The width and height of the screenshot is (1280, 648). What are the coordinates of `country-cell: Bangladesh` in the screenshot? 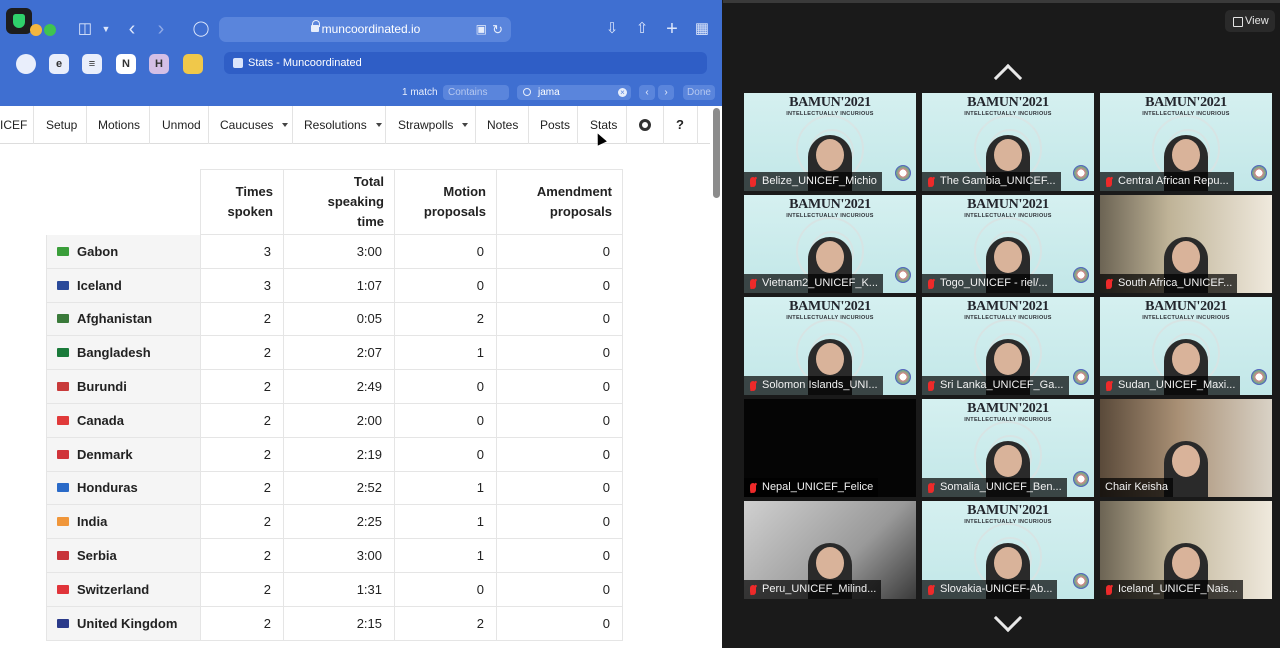 It's located at (123, 353).